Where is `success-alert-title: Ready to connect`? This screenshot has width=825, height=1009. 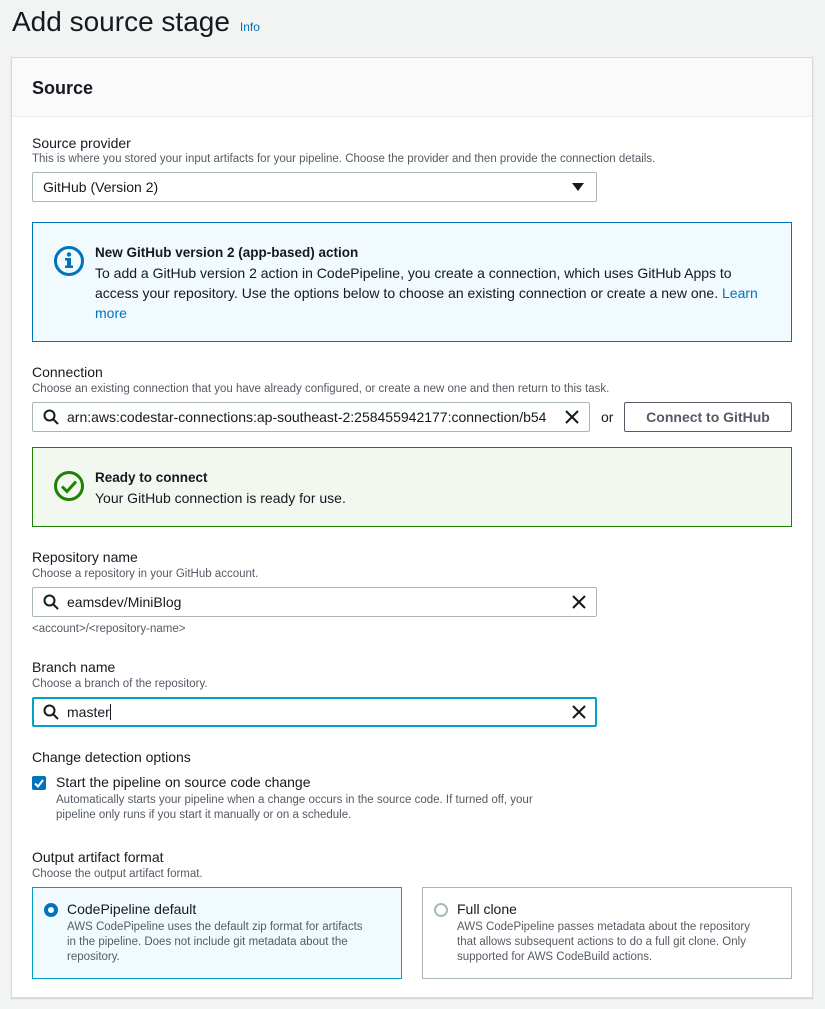
success-alert-title: Ready to connect is located at coordinates (151, 477).